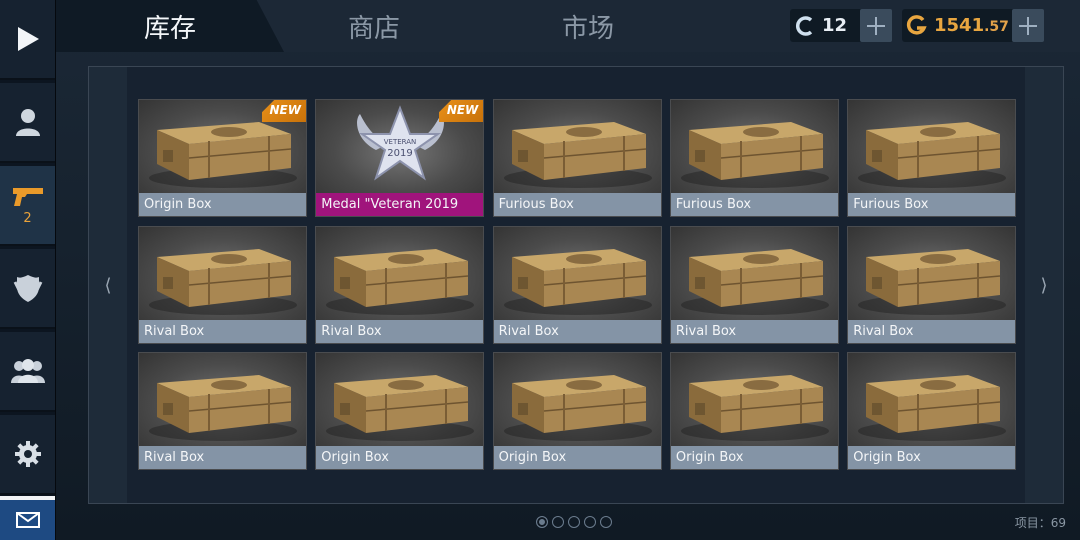 The height and width of the screenshot is (540, 1080). I want to click on item-count: 项目：69, so click(1040, 523).